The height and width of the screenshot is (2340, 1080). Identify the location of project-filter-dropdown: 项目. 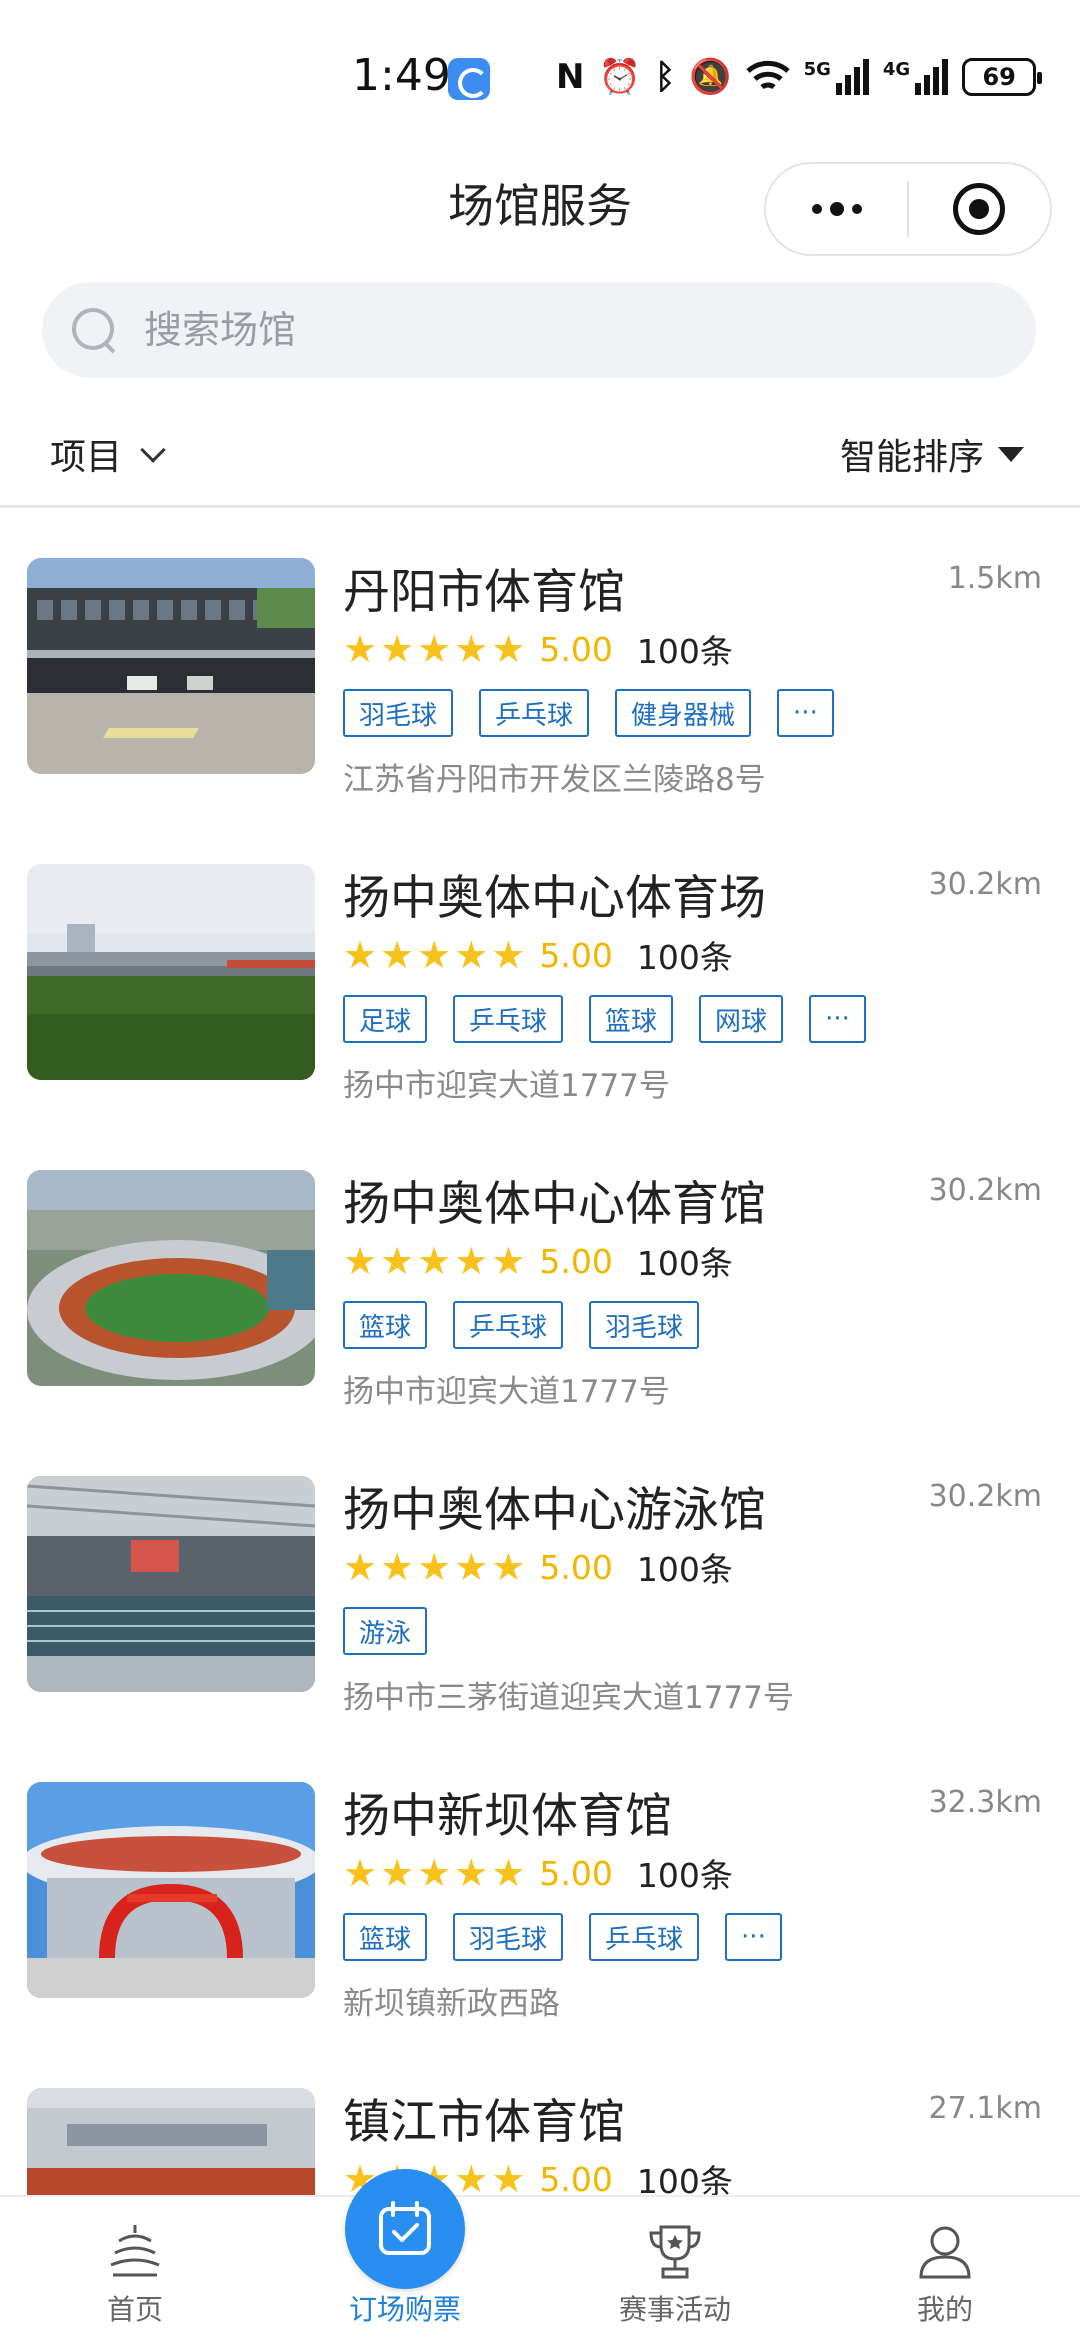
(108, 454).